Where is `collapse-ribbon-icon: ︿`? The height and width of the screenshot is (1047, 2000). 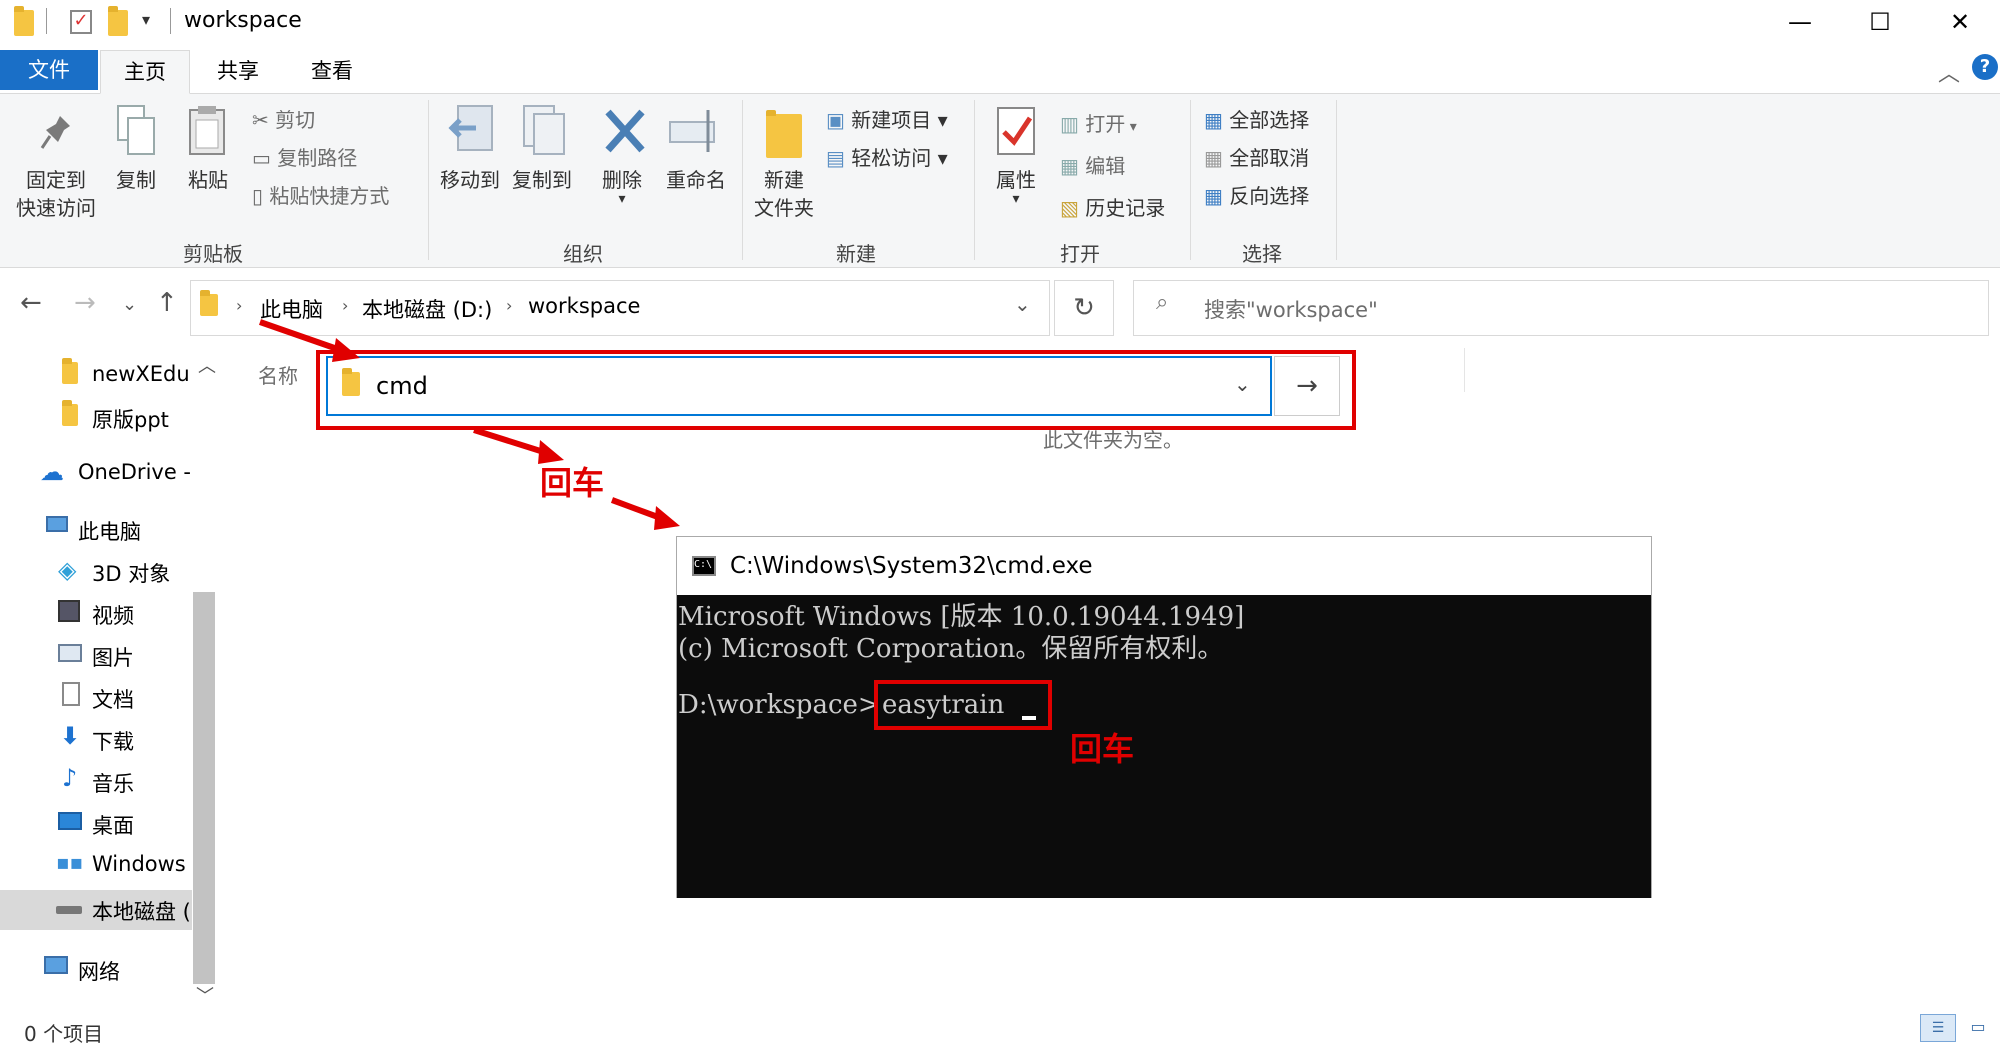
collapse-ribbon-icon: ︿ is located at coordinates (1949, 72).